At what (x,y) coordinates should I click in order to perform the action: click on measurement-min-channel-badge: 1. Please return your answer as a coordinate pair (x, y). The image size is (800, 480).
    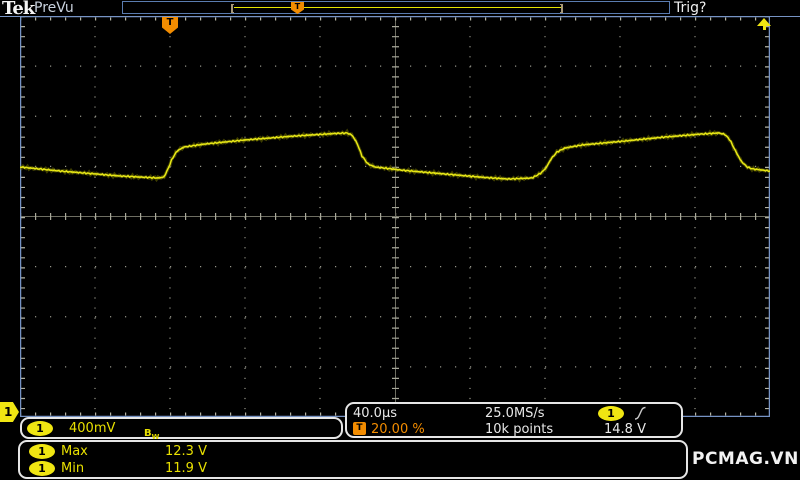
    Looking at the image, I should click on (42, 468).